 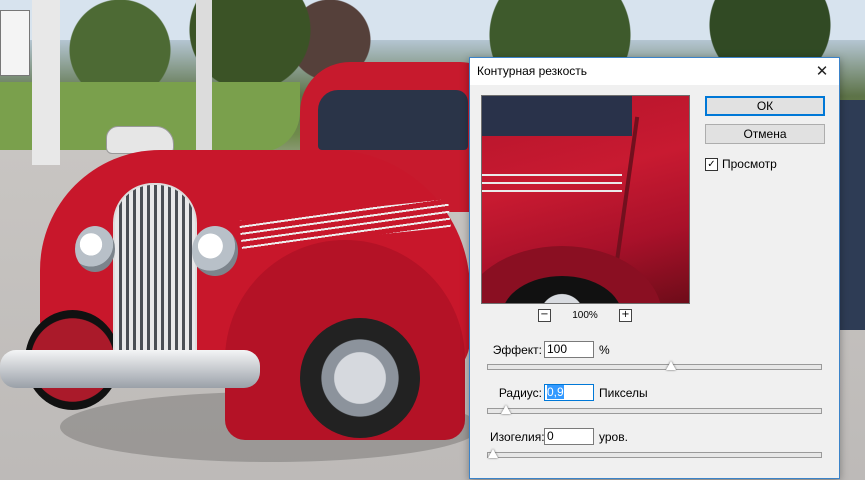 I want to click on preview-pane, so click(x=585, y=199).